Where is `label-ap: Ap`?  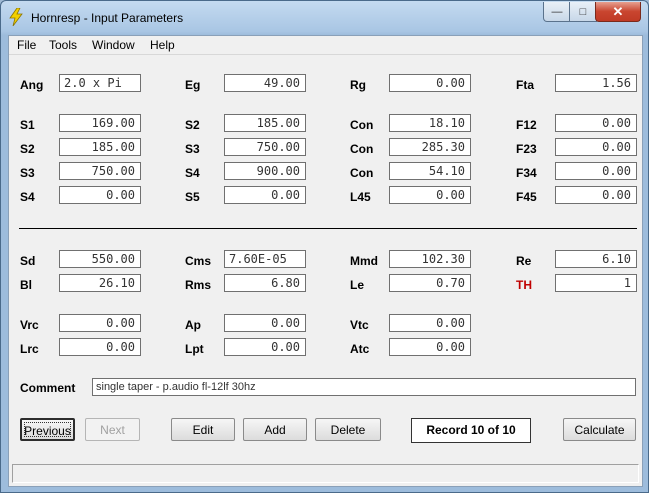
label-ap: Ap is located at coordinates (193, 325).